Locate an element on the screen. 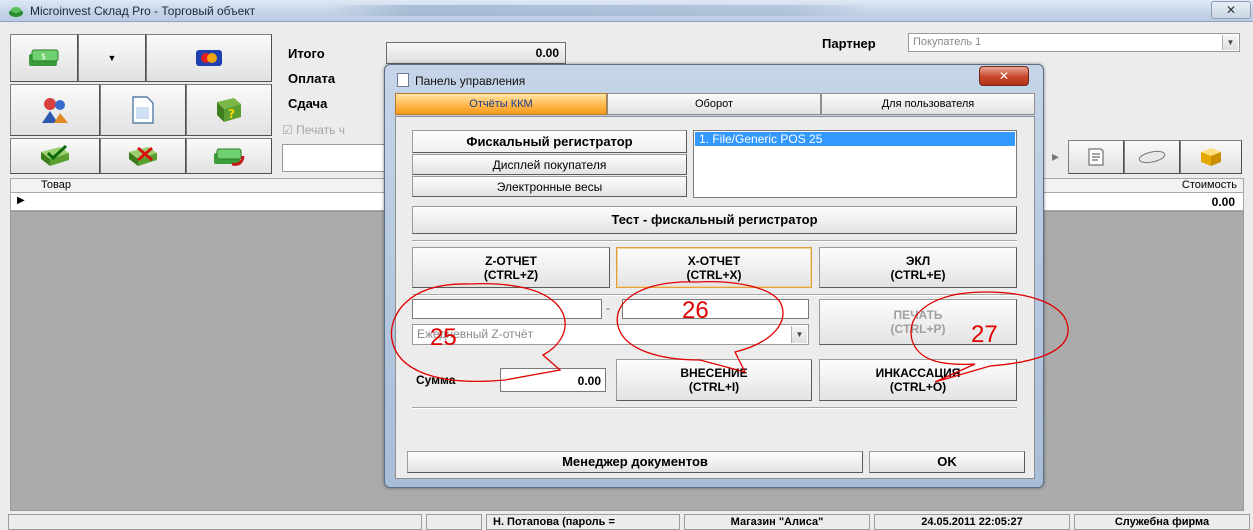 This screenshot has width=1253, height=530. device-fiscal-registrar: Фискальный регистратор is located at coordinates (549, 141).